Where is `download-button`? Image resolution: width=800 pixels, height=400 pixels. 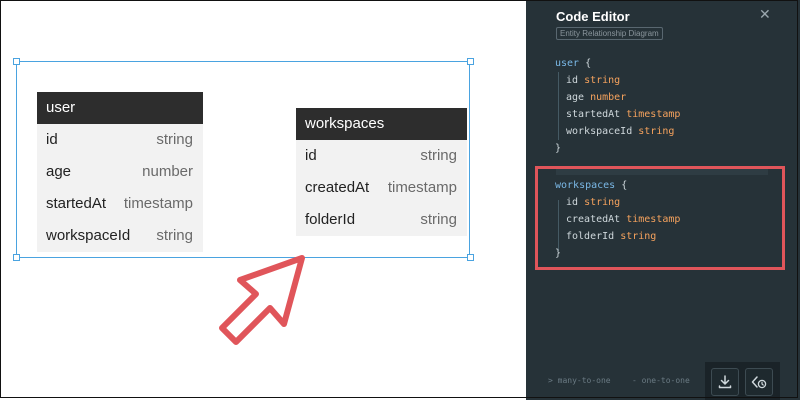
download-button is located at coordinates (725, 382).